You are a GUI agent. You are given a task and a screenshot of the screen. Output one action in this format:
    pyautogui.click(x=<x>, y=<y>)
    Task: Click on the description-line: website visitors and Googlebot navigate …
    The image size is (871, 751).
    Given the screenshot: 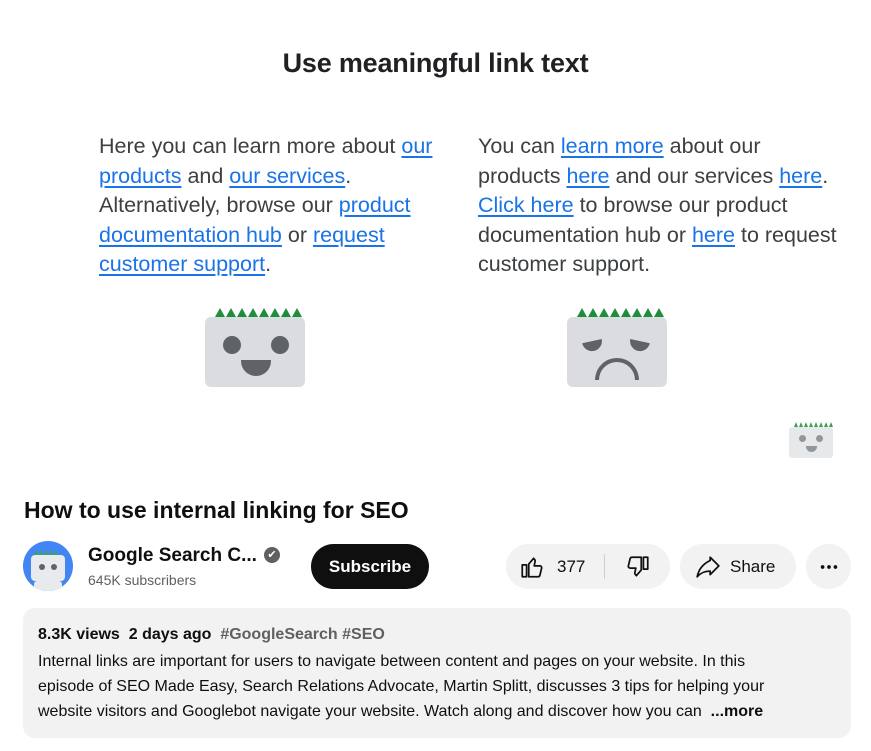 What is the action you would take?
    pyautogui.click(x=401, y=711)
    